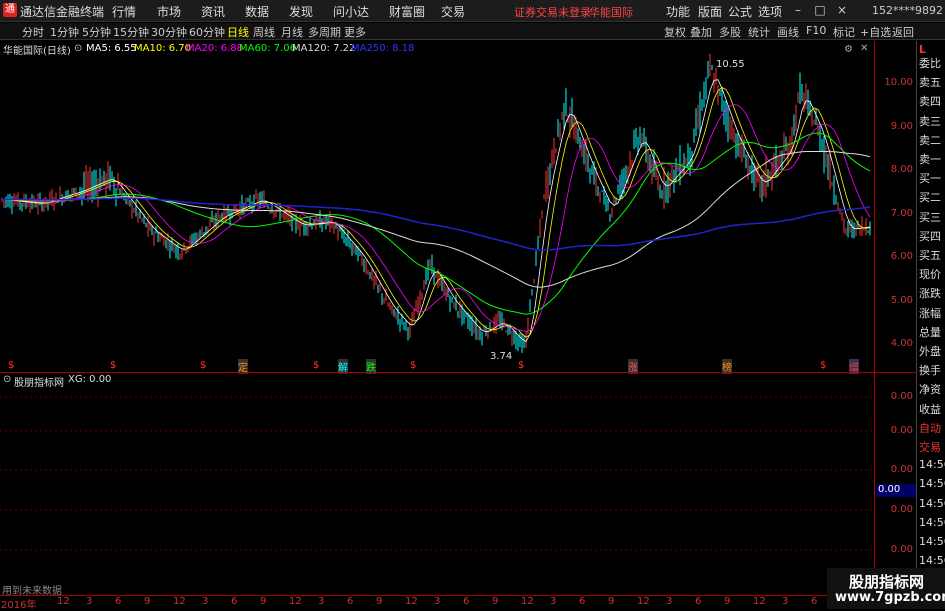 This screenshot has width=945, height=611. What do you see at coordinates (820, 10) in the screenshot?
I see `restore-icon: □` at bounding box center [820, 10].